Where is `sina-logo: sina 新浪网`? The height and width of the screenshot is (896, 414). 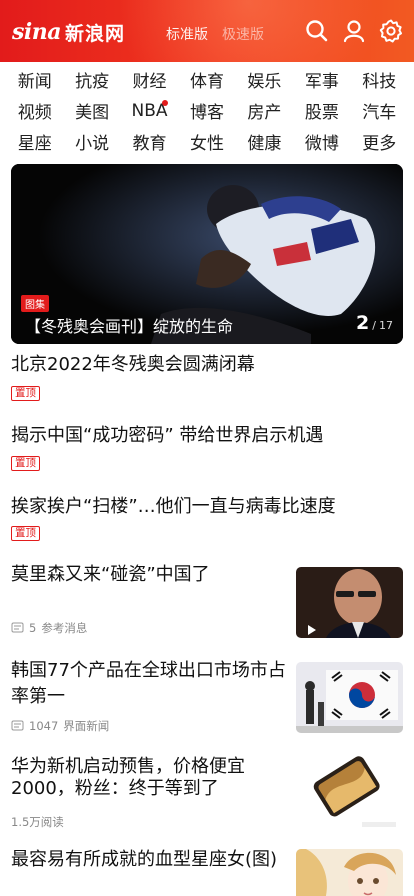 sina-logo: sina 新浪网 is located at coordinates (68, 32).